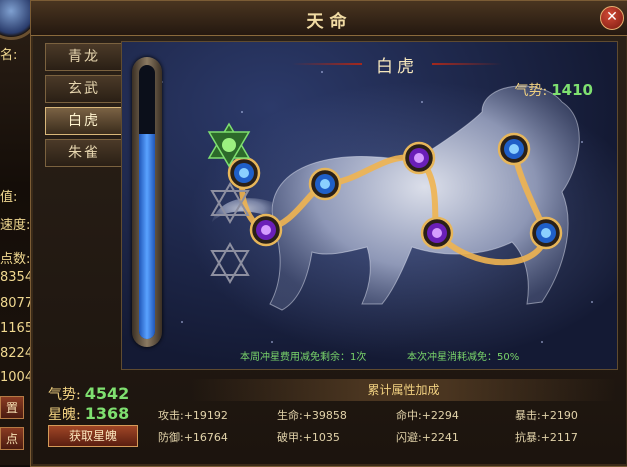 The width and height of the screenshot is (627, 467). What do you see at coordinates (17, 328) in the screenshot?
I see `bg-value-3: 1165` at bounding box center [17, 328].